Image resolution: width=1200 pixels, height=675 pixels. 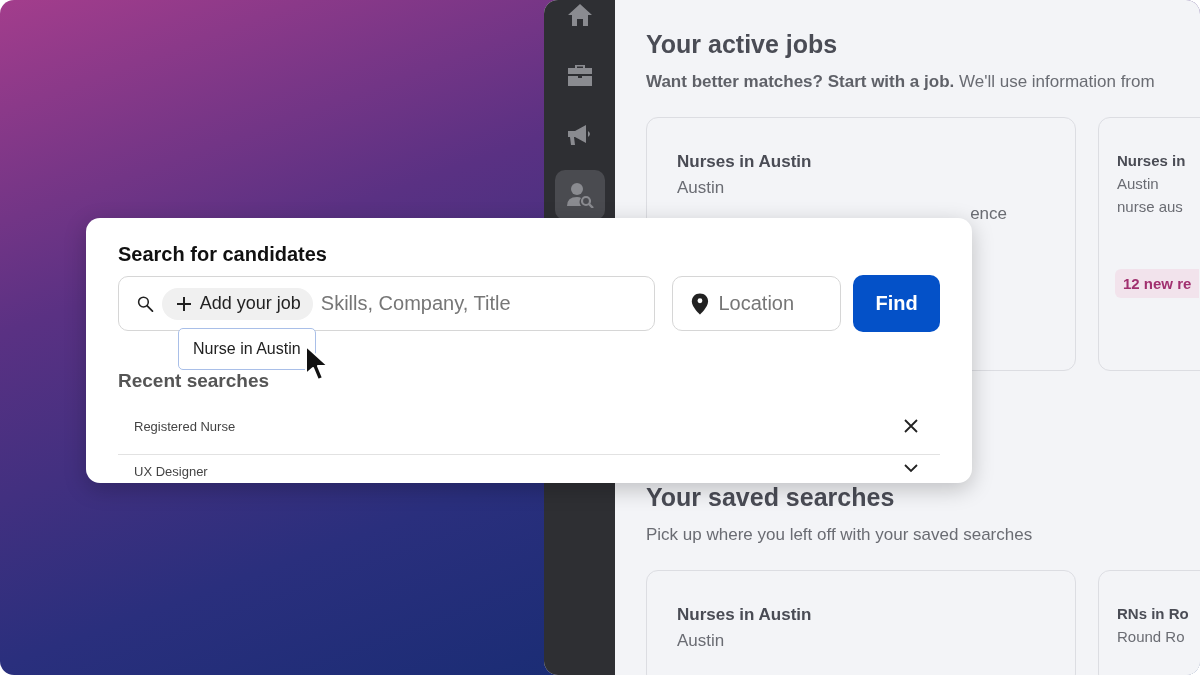 I want to click on card-title: RNs in Ro, so click(x=1153, y=613).